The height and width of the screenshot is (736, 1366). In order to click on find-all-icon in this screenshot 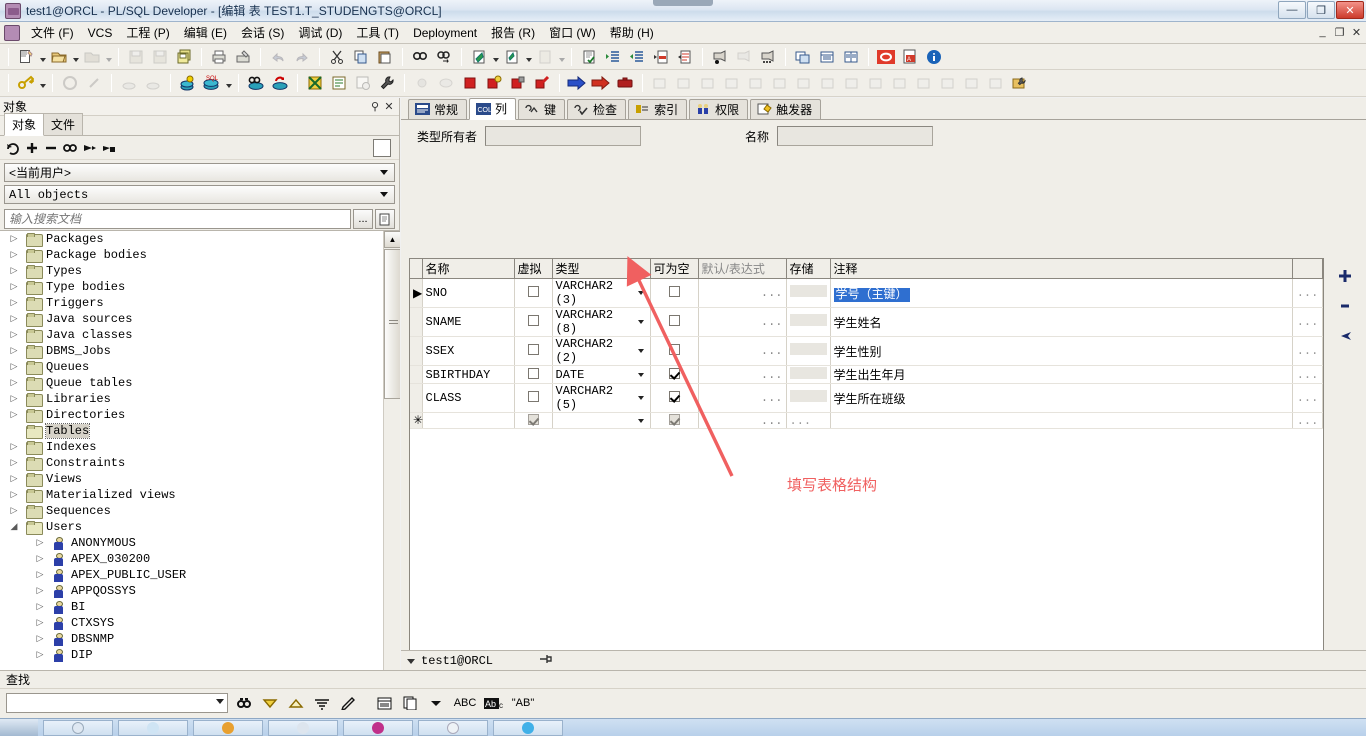, I will do `click(322, 703)`.